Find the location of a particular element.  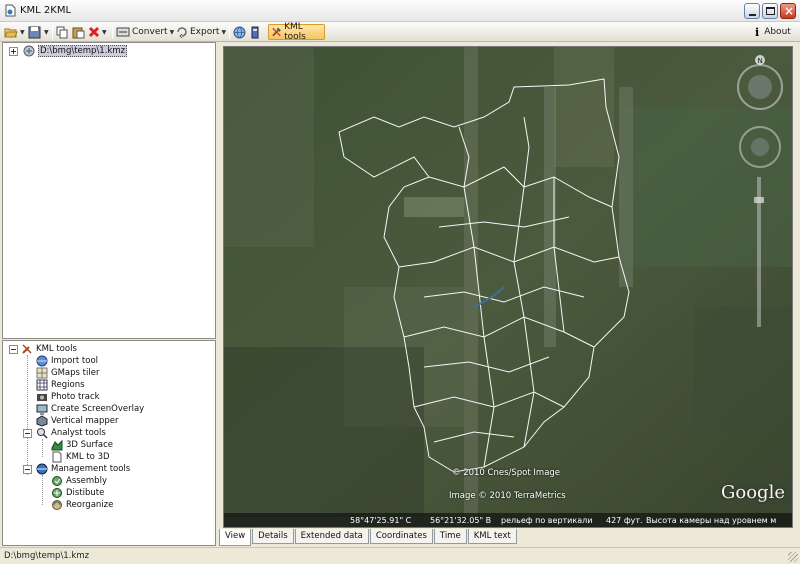

export-icon is located at coordinates (182, 32).